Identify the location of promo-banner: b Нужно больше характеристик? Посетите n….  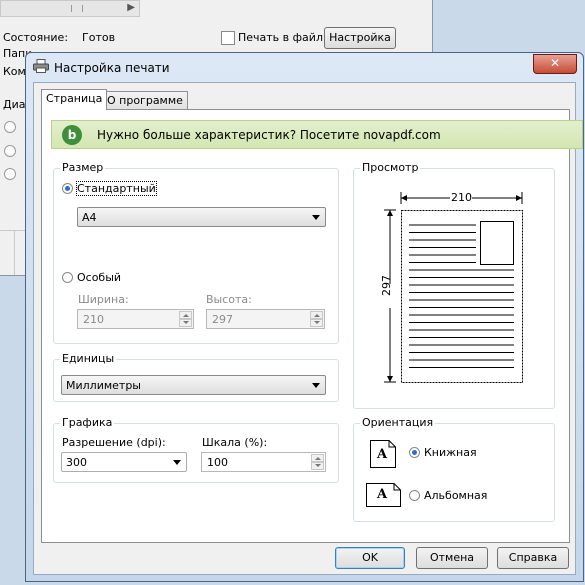
(317, 134).